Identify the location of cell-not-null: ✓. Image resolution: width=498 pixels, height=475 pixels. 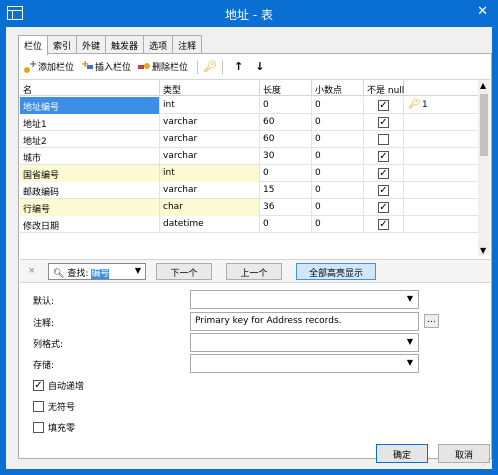
(384, 207).